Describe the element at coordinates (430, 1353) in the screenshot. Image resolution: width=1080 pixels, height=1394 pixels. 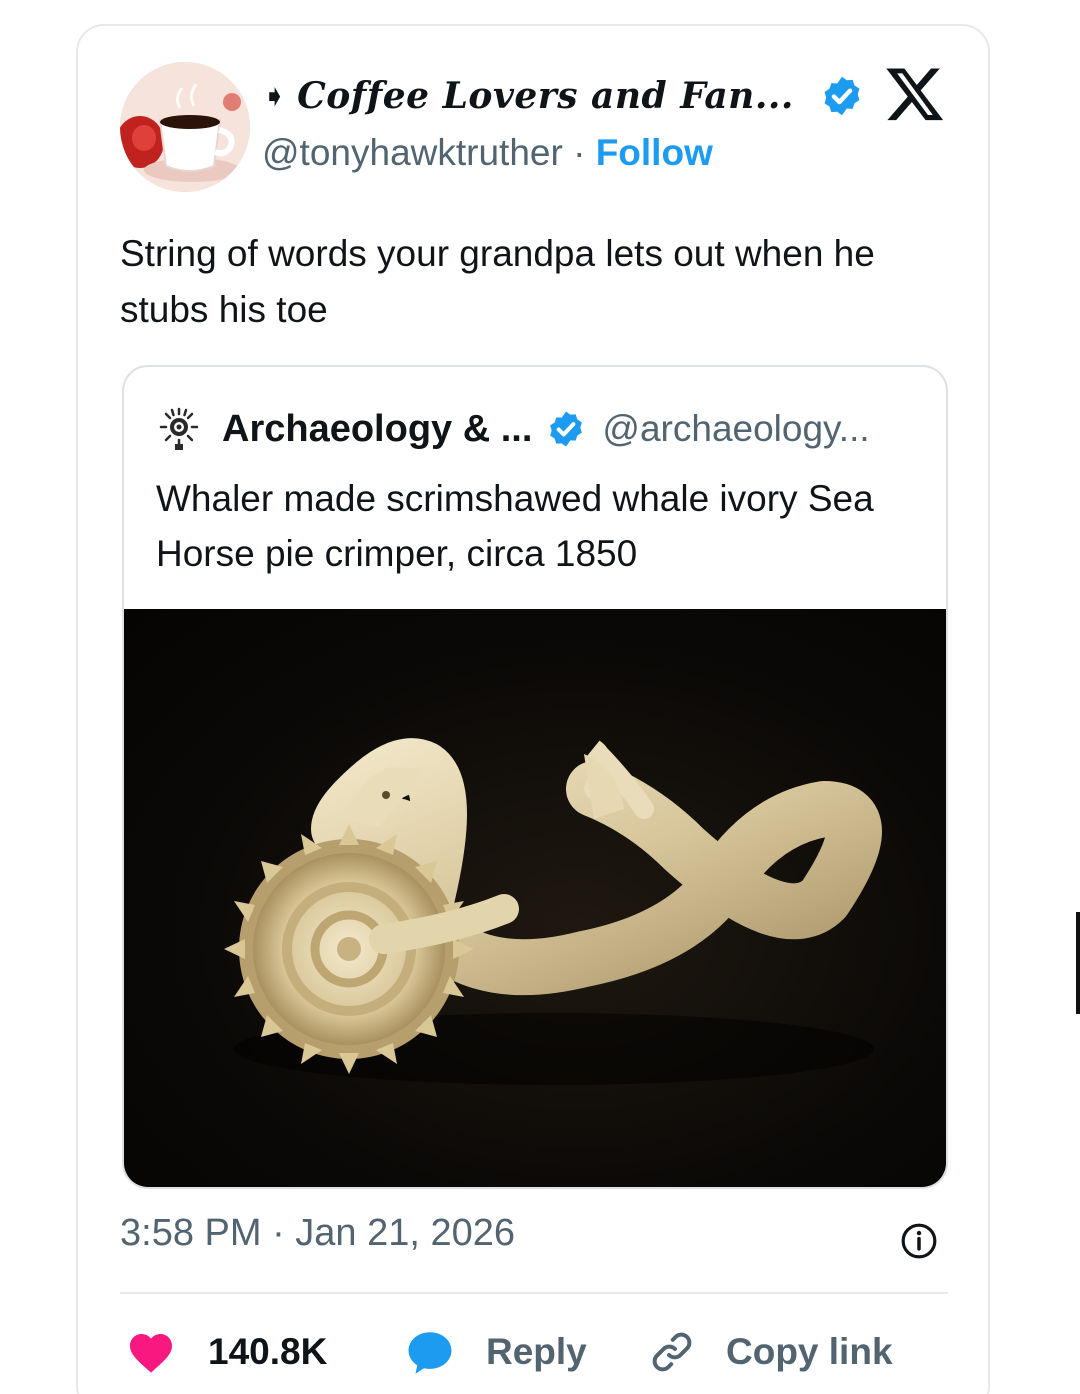
I see `speech-bubble-icon` at that location.